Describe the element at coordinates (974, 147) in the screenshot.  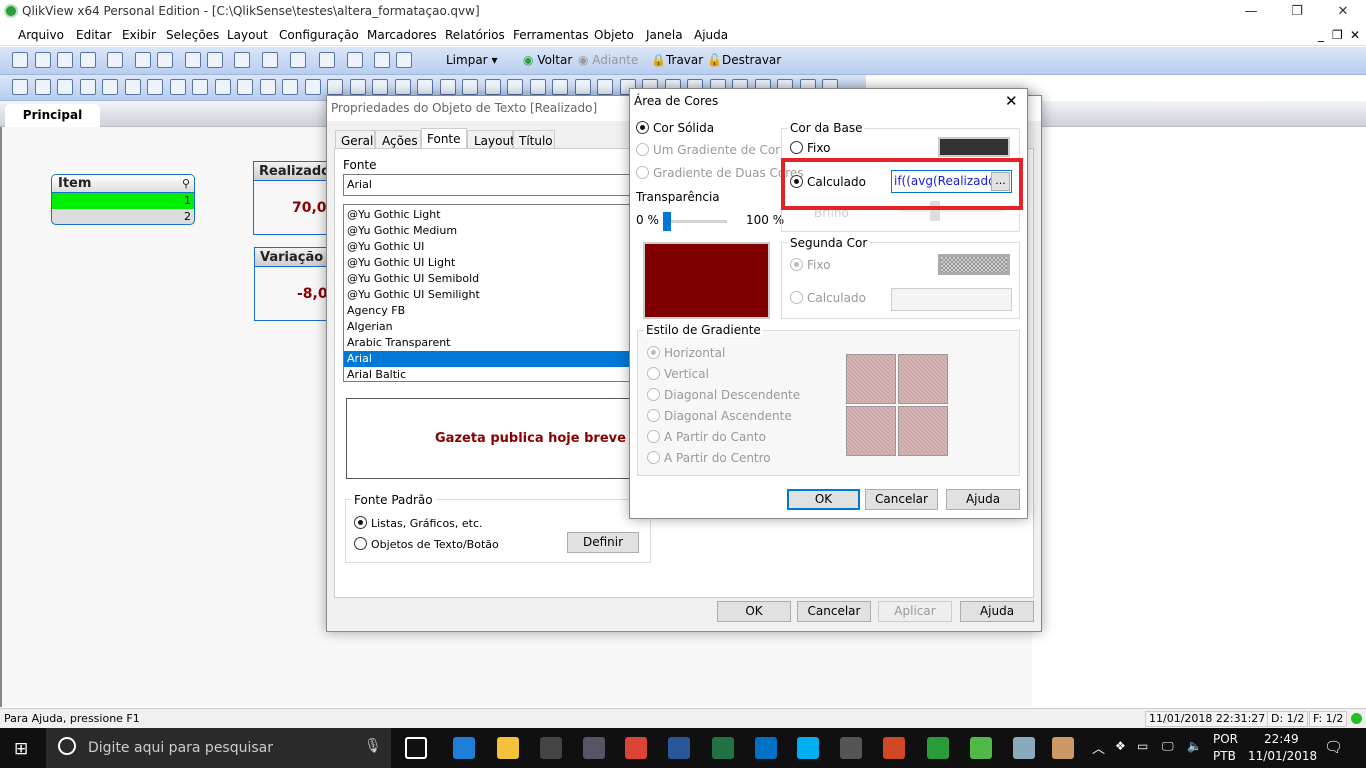
I see `base-fixed-color-swatch` at that location.